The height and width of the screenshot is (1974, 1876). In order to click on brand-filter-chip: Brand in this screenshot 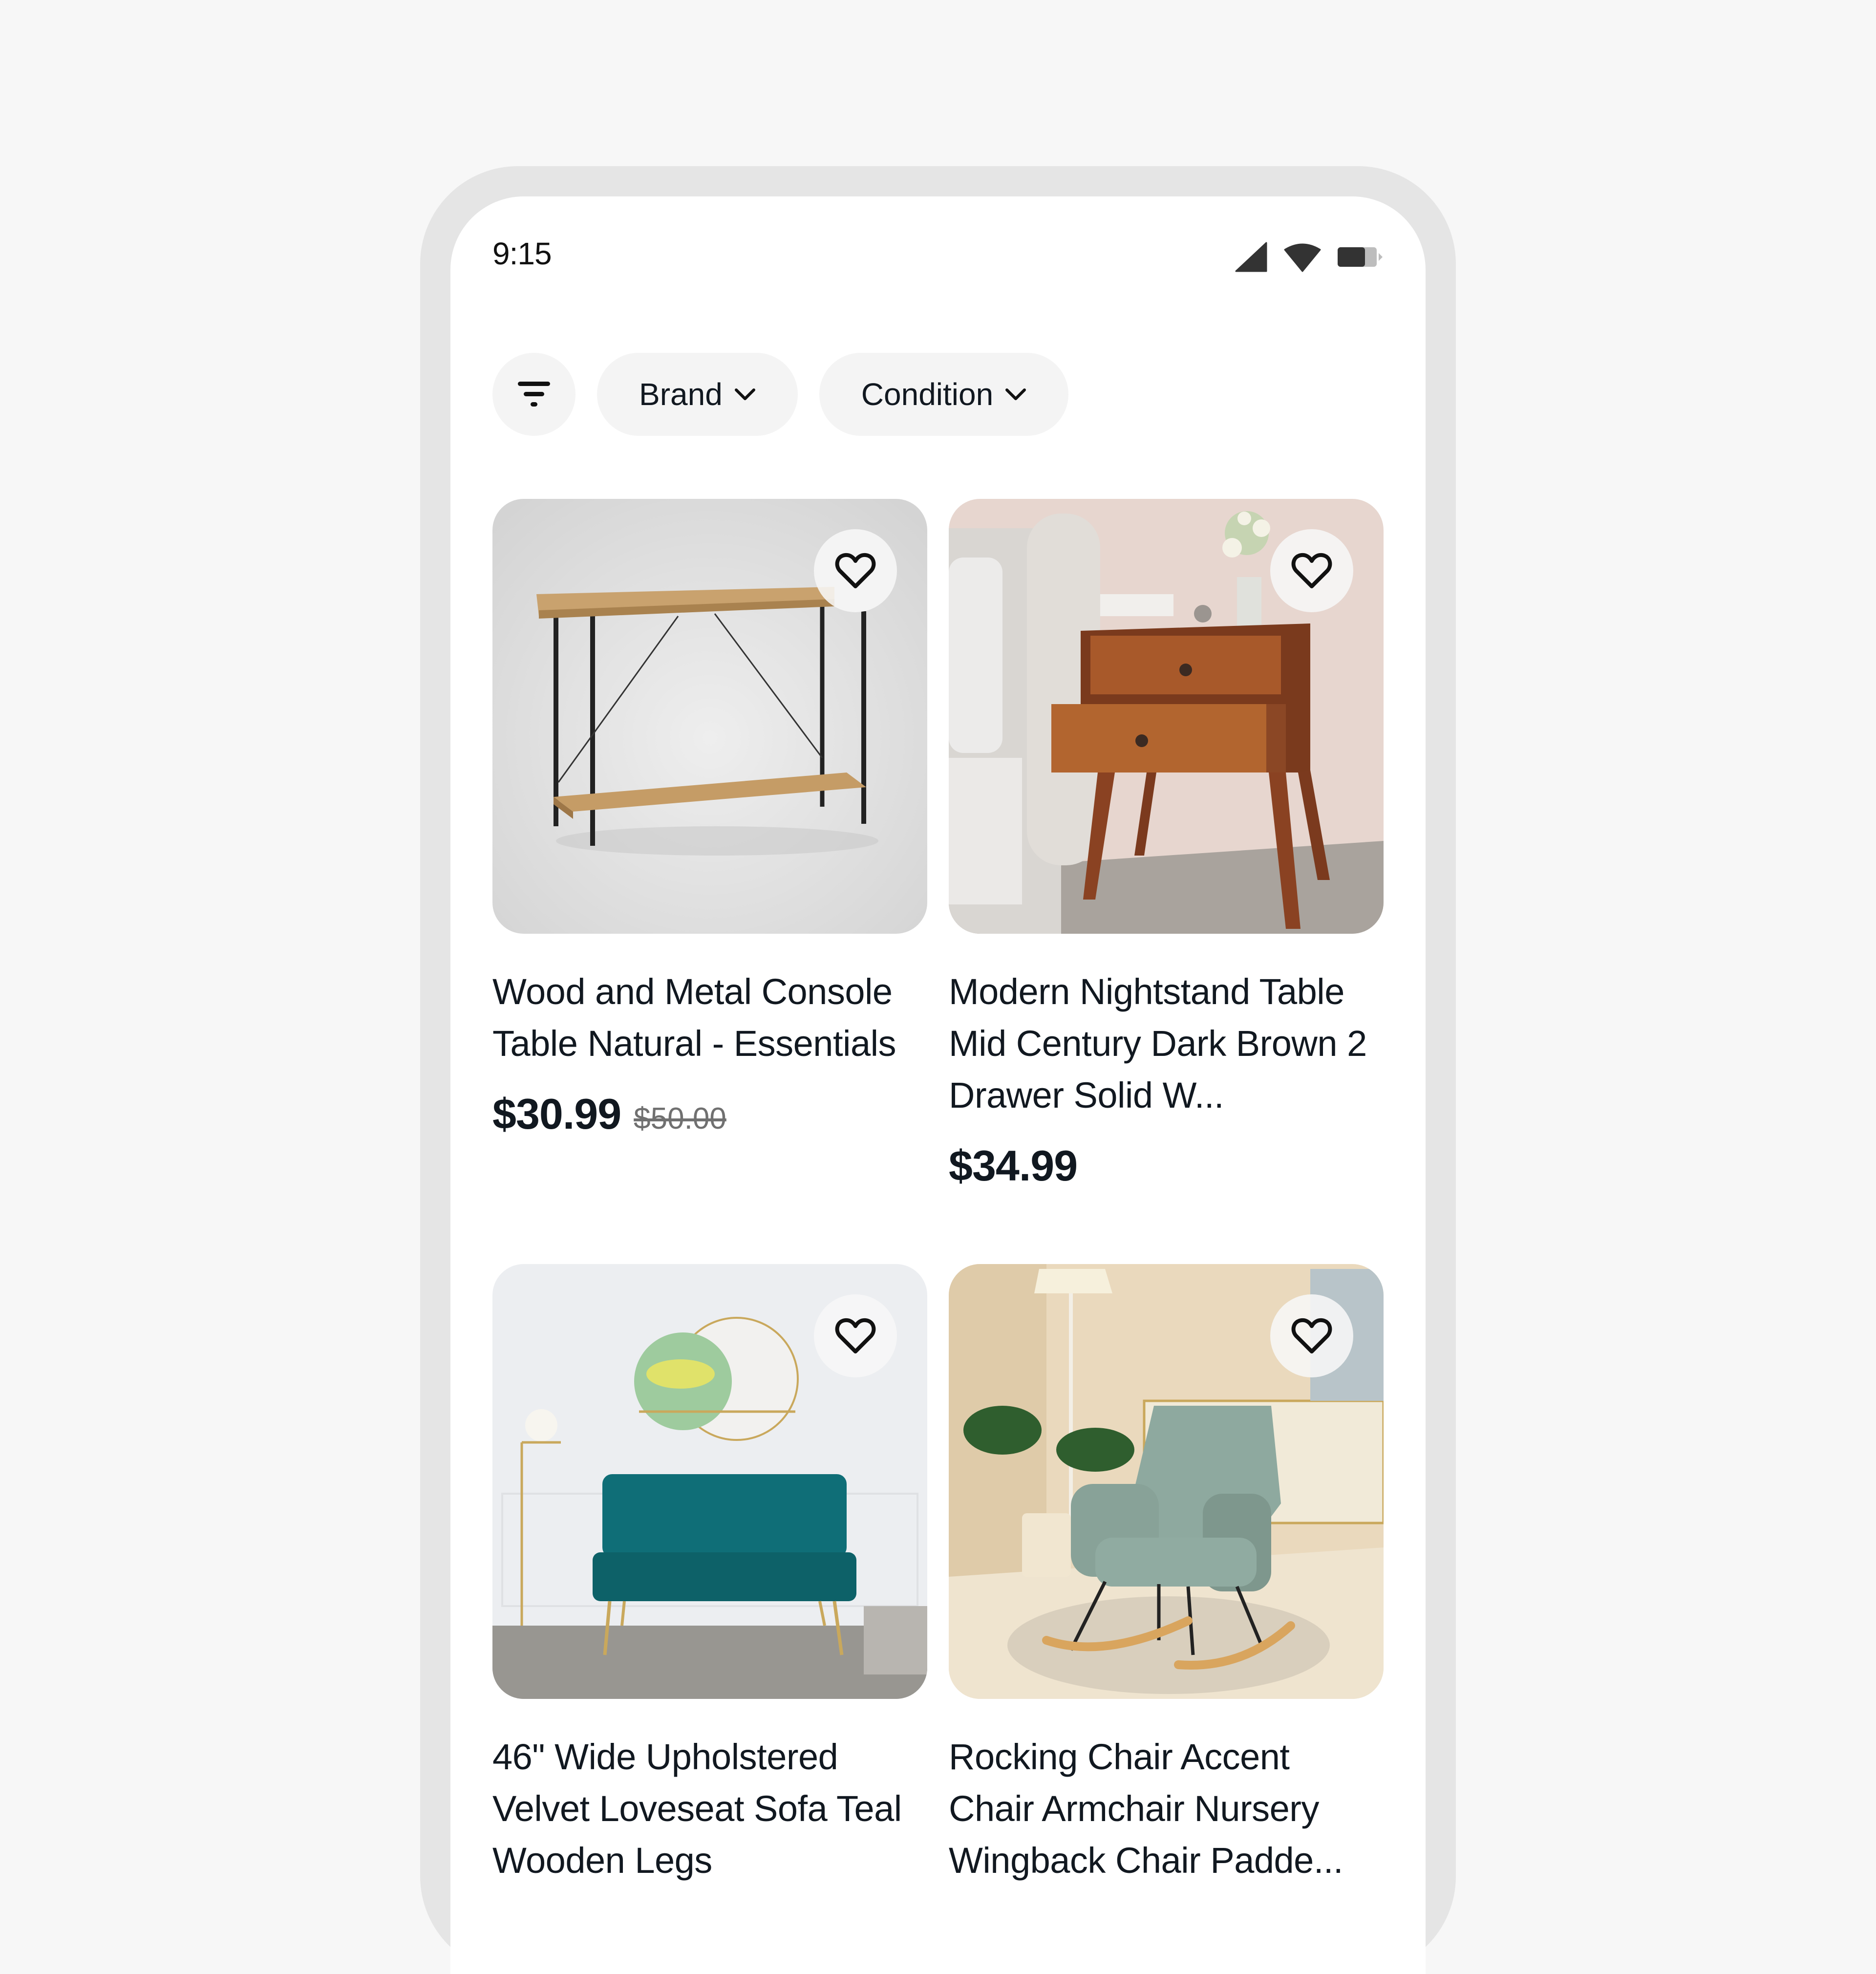, I will do `click(697, 394)`.